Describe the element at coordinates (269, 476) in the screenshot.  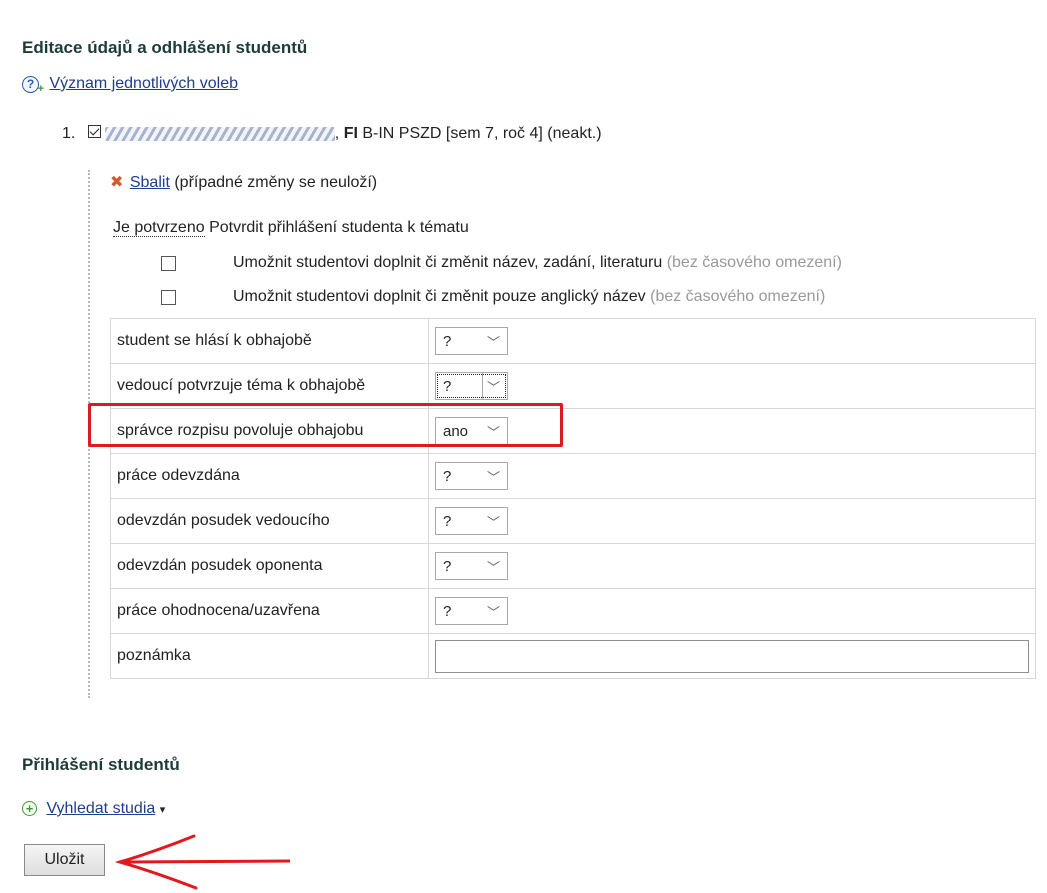
I see `row-label: práce odevzdána` at that location.